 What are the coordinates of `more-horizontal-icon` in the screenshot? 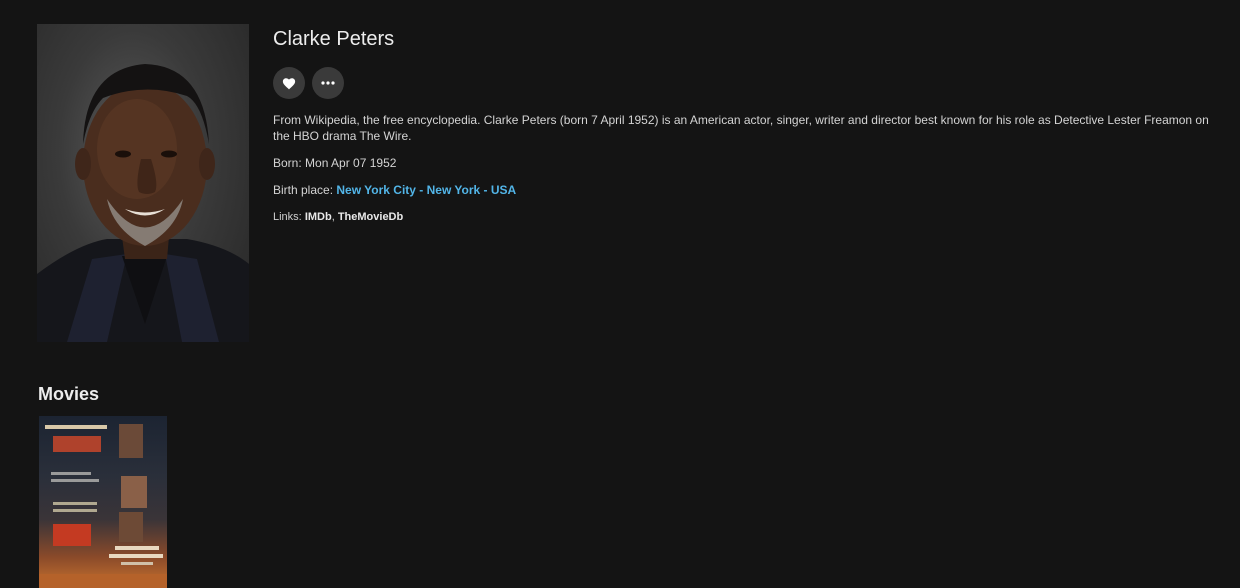 It's located at (328, 83).